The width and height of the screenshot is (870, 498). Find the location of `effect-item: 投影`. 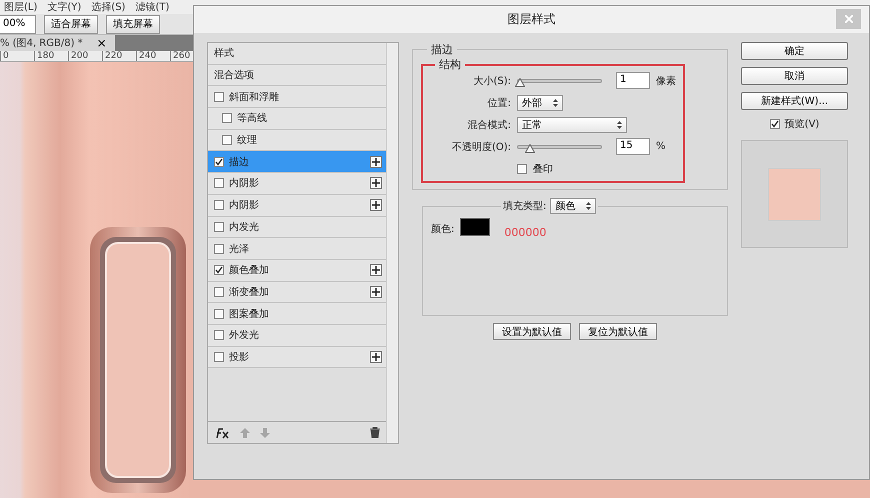

effect-item: 投影 is located at coordinates (297, 357).